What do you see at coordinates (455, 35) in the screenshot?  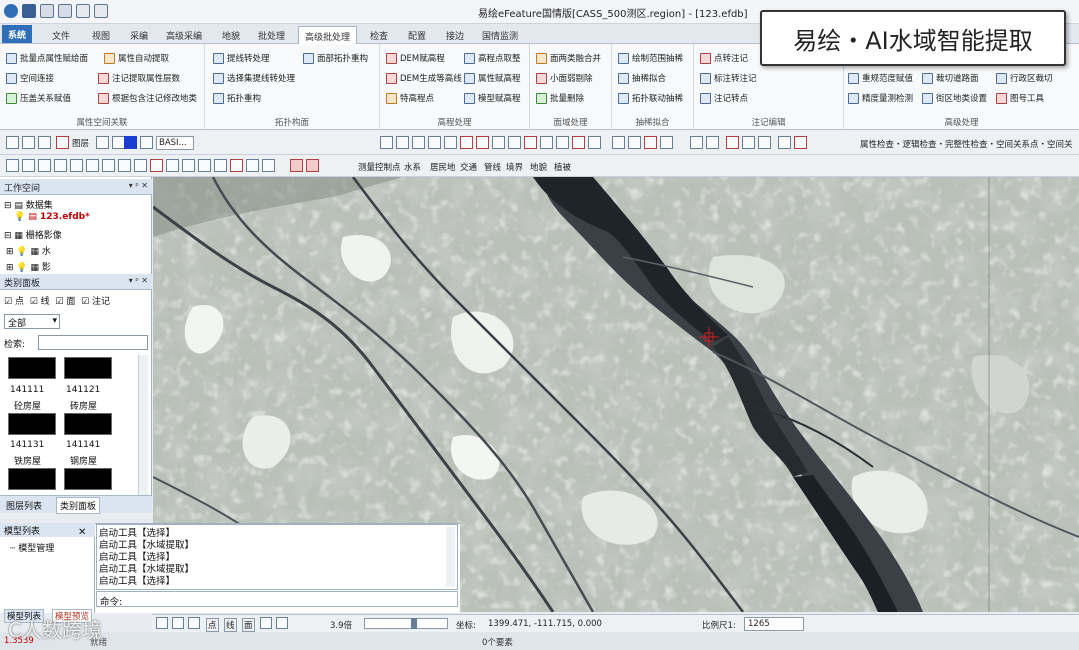 I see `tab-edge: 接边` at bounding box center [455, 35].